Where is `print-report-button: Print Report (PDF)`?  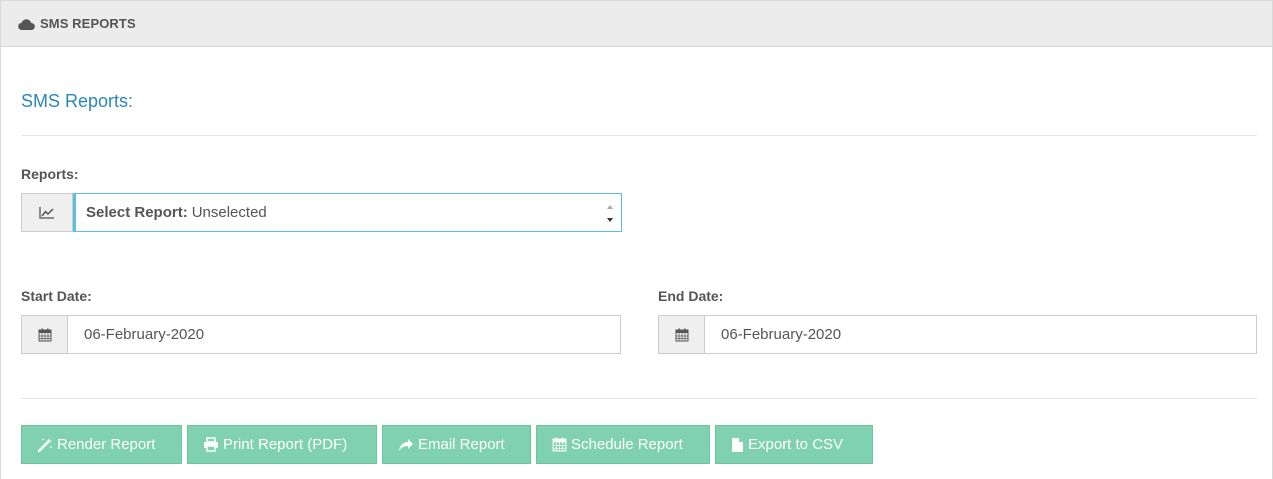
print-report-button: Print Report (PDF) is located at coordinates (282, 444).